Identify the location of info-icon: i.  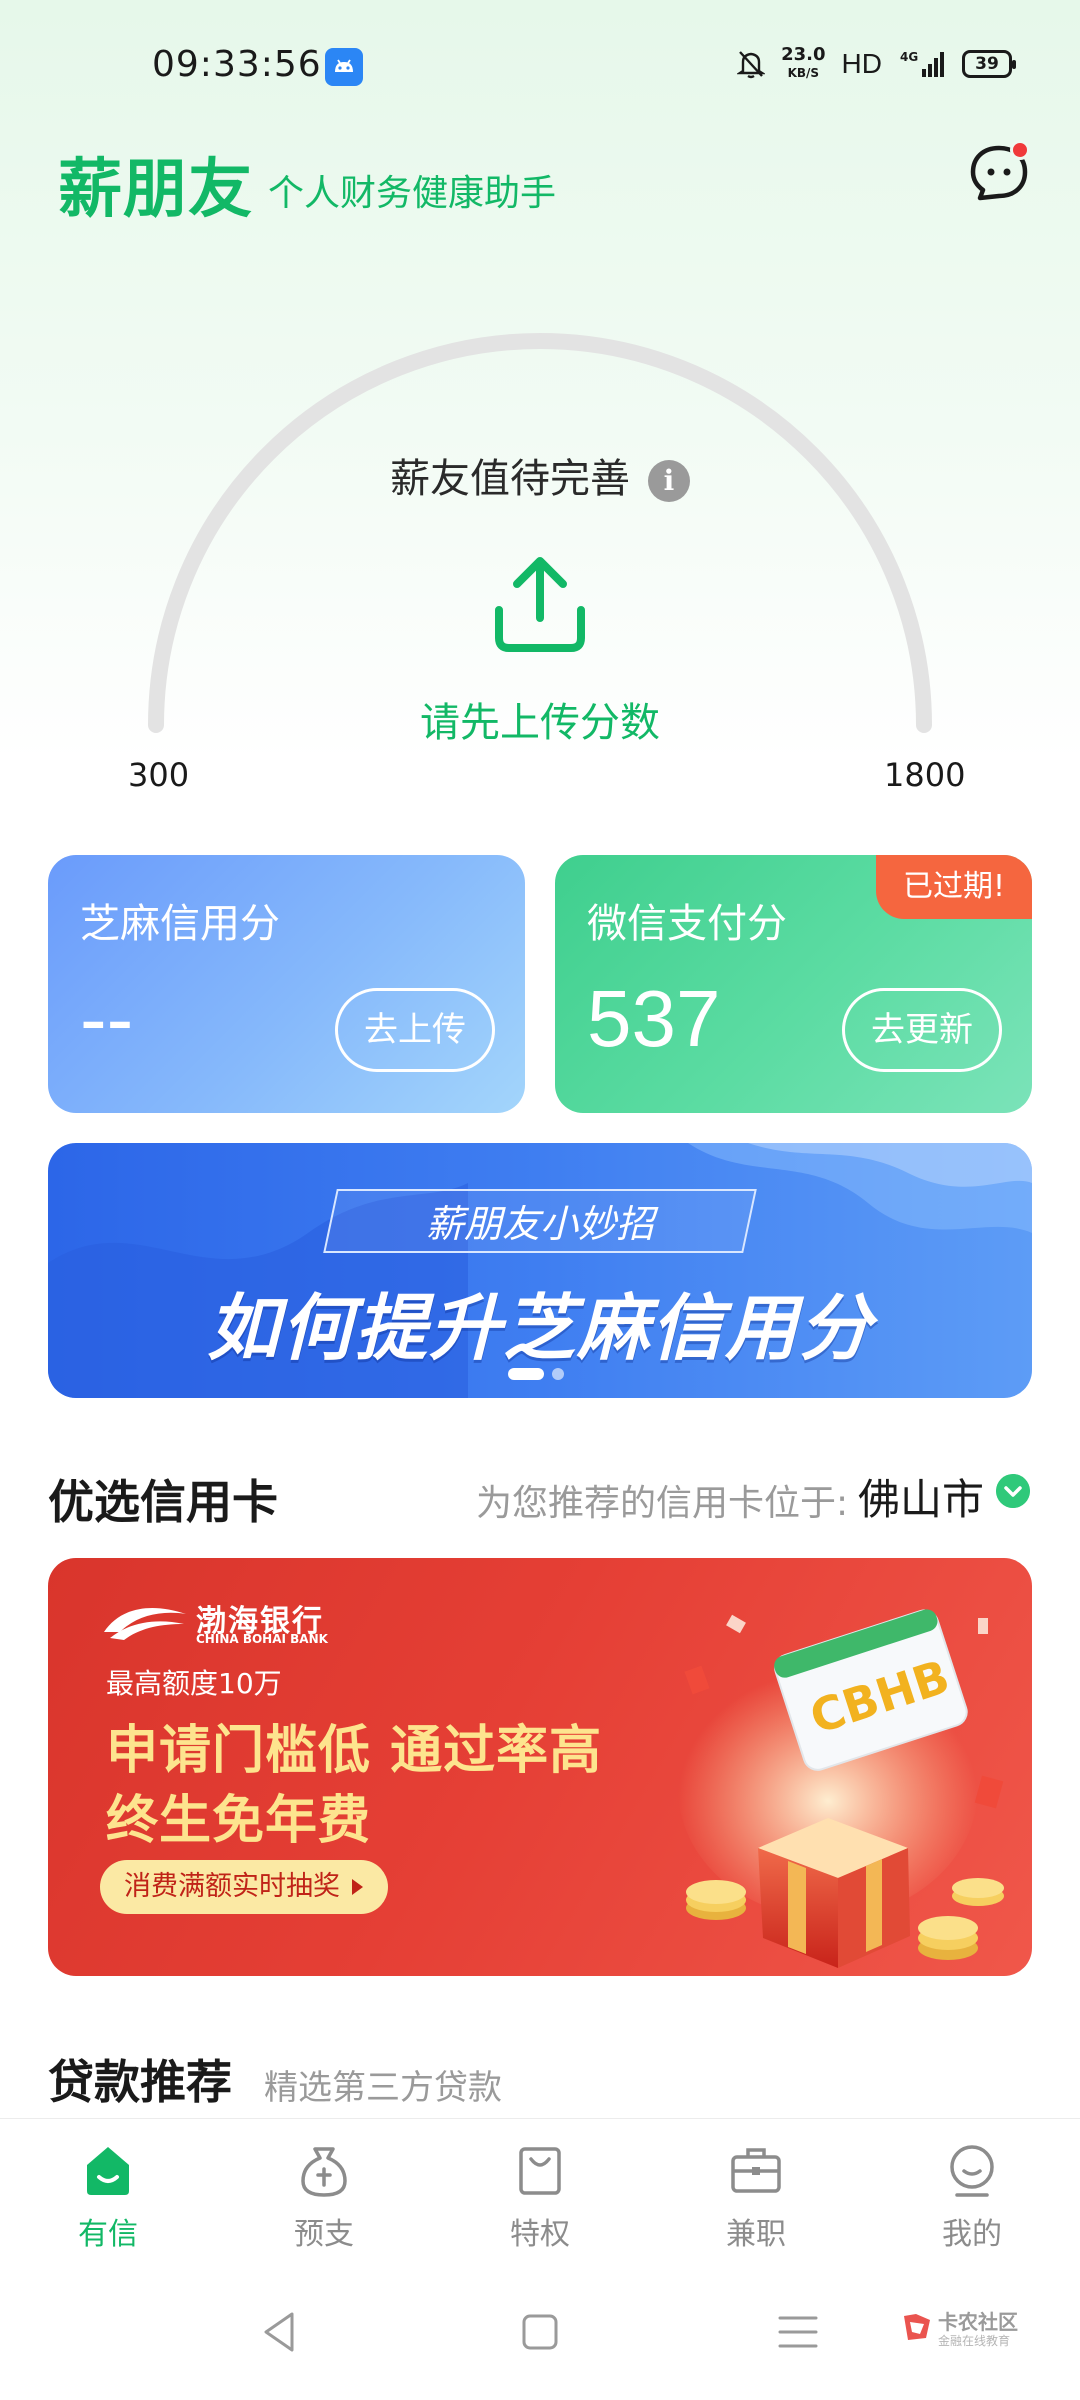
(669, 481).